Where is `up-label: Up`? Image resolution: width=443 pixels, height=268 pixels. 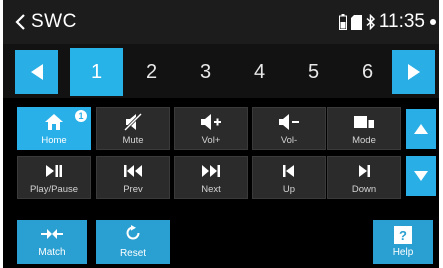
up-label: Up is located at coordinates (289, 189).